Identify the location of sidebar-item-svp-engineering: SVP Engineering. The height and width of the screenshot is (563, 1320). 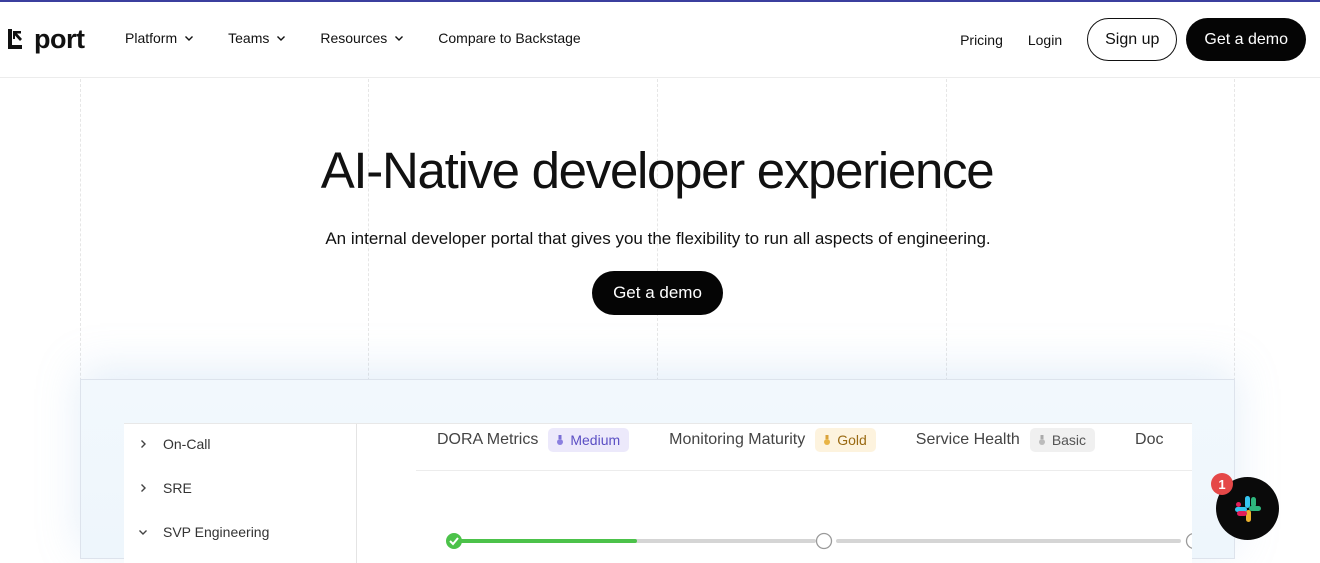
(203, 532).